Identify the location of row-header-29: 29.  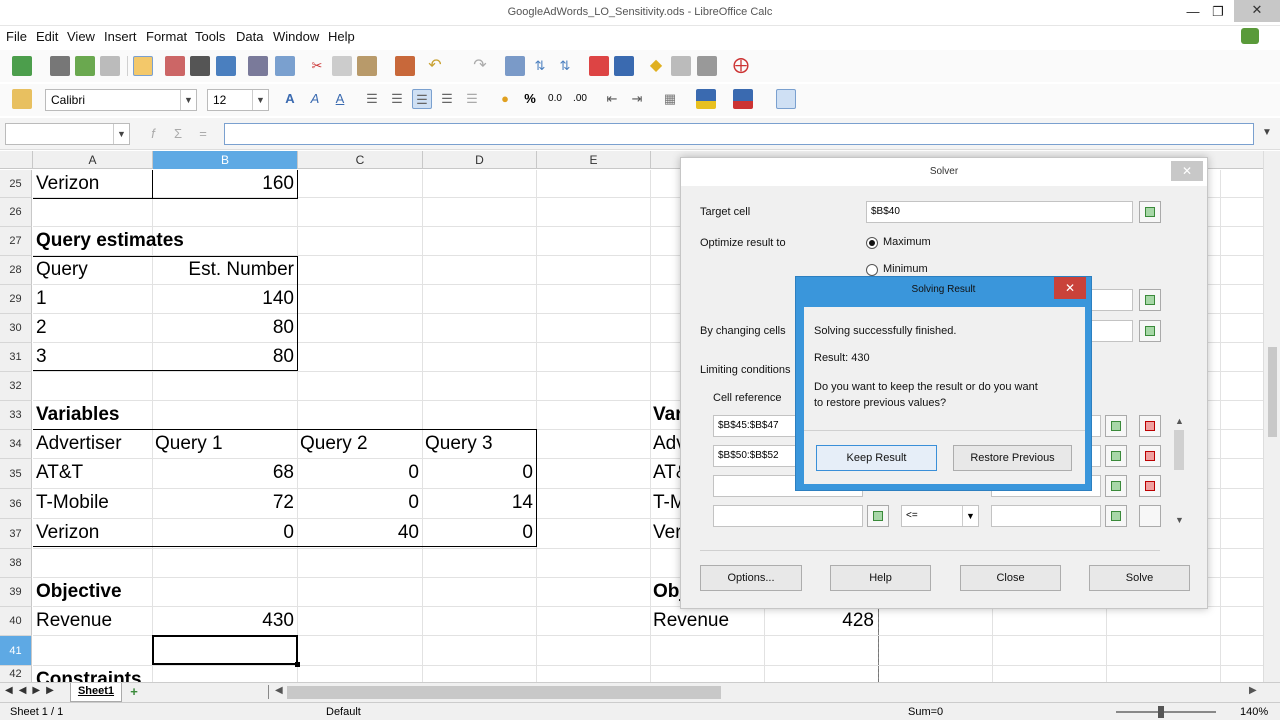
(16, 299).